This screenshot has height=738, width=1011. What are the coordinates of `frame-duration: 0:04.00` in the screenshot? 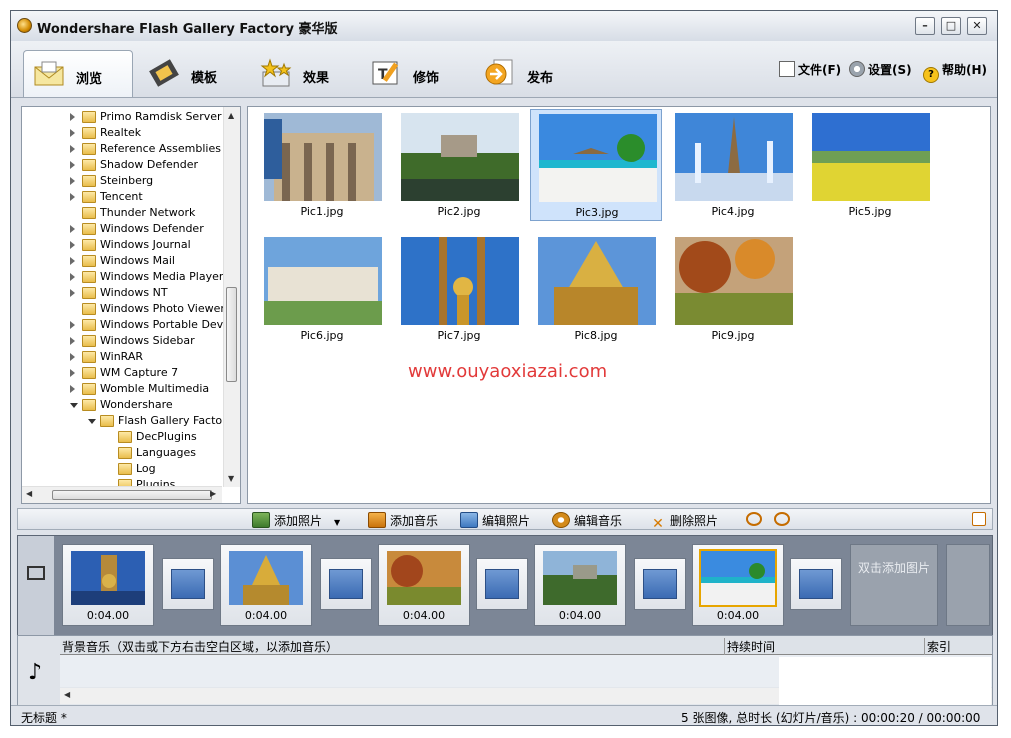 It's located at (424, 615).